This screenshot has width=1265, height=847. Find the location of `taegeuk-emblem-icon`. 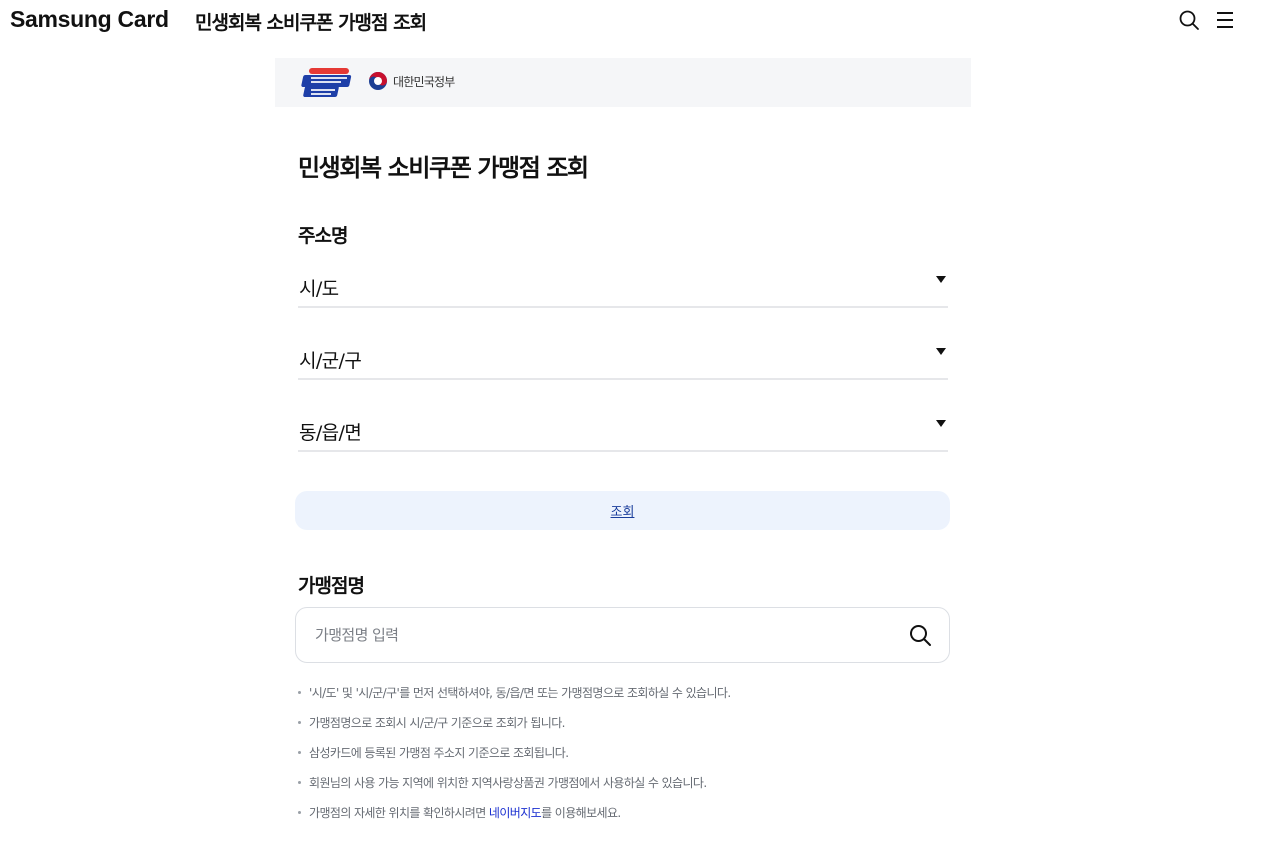

taegeuk-emblem-icon is located at coordinates (378, 81).